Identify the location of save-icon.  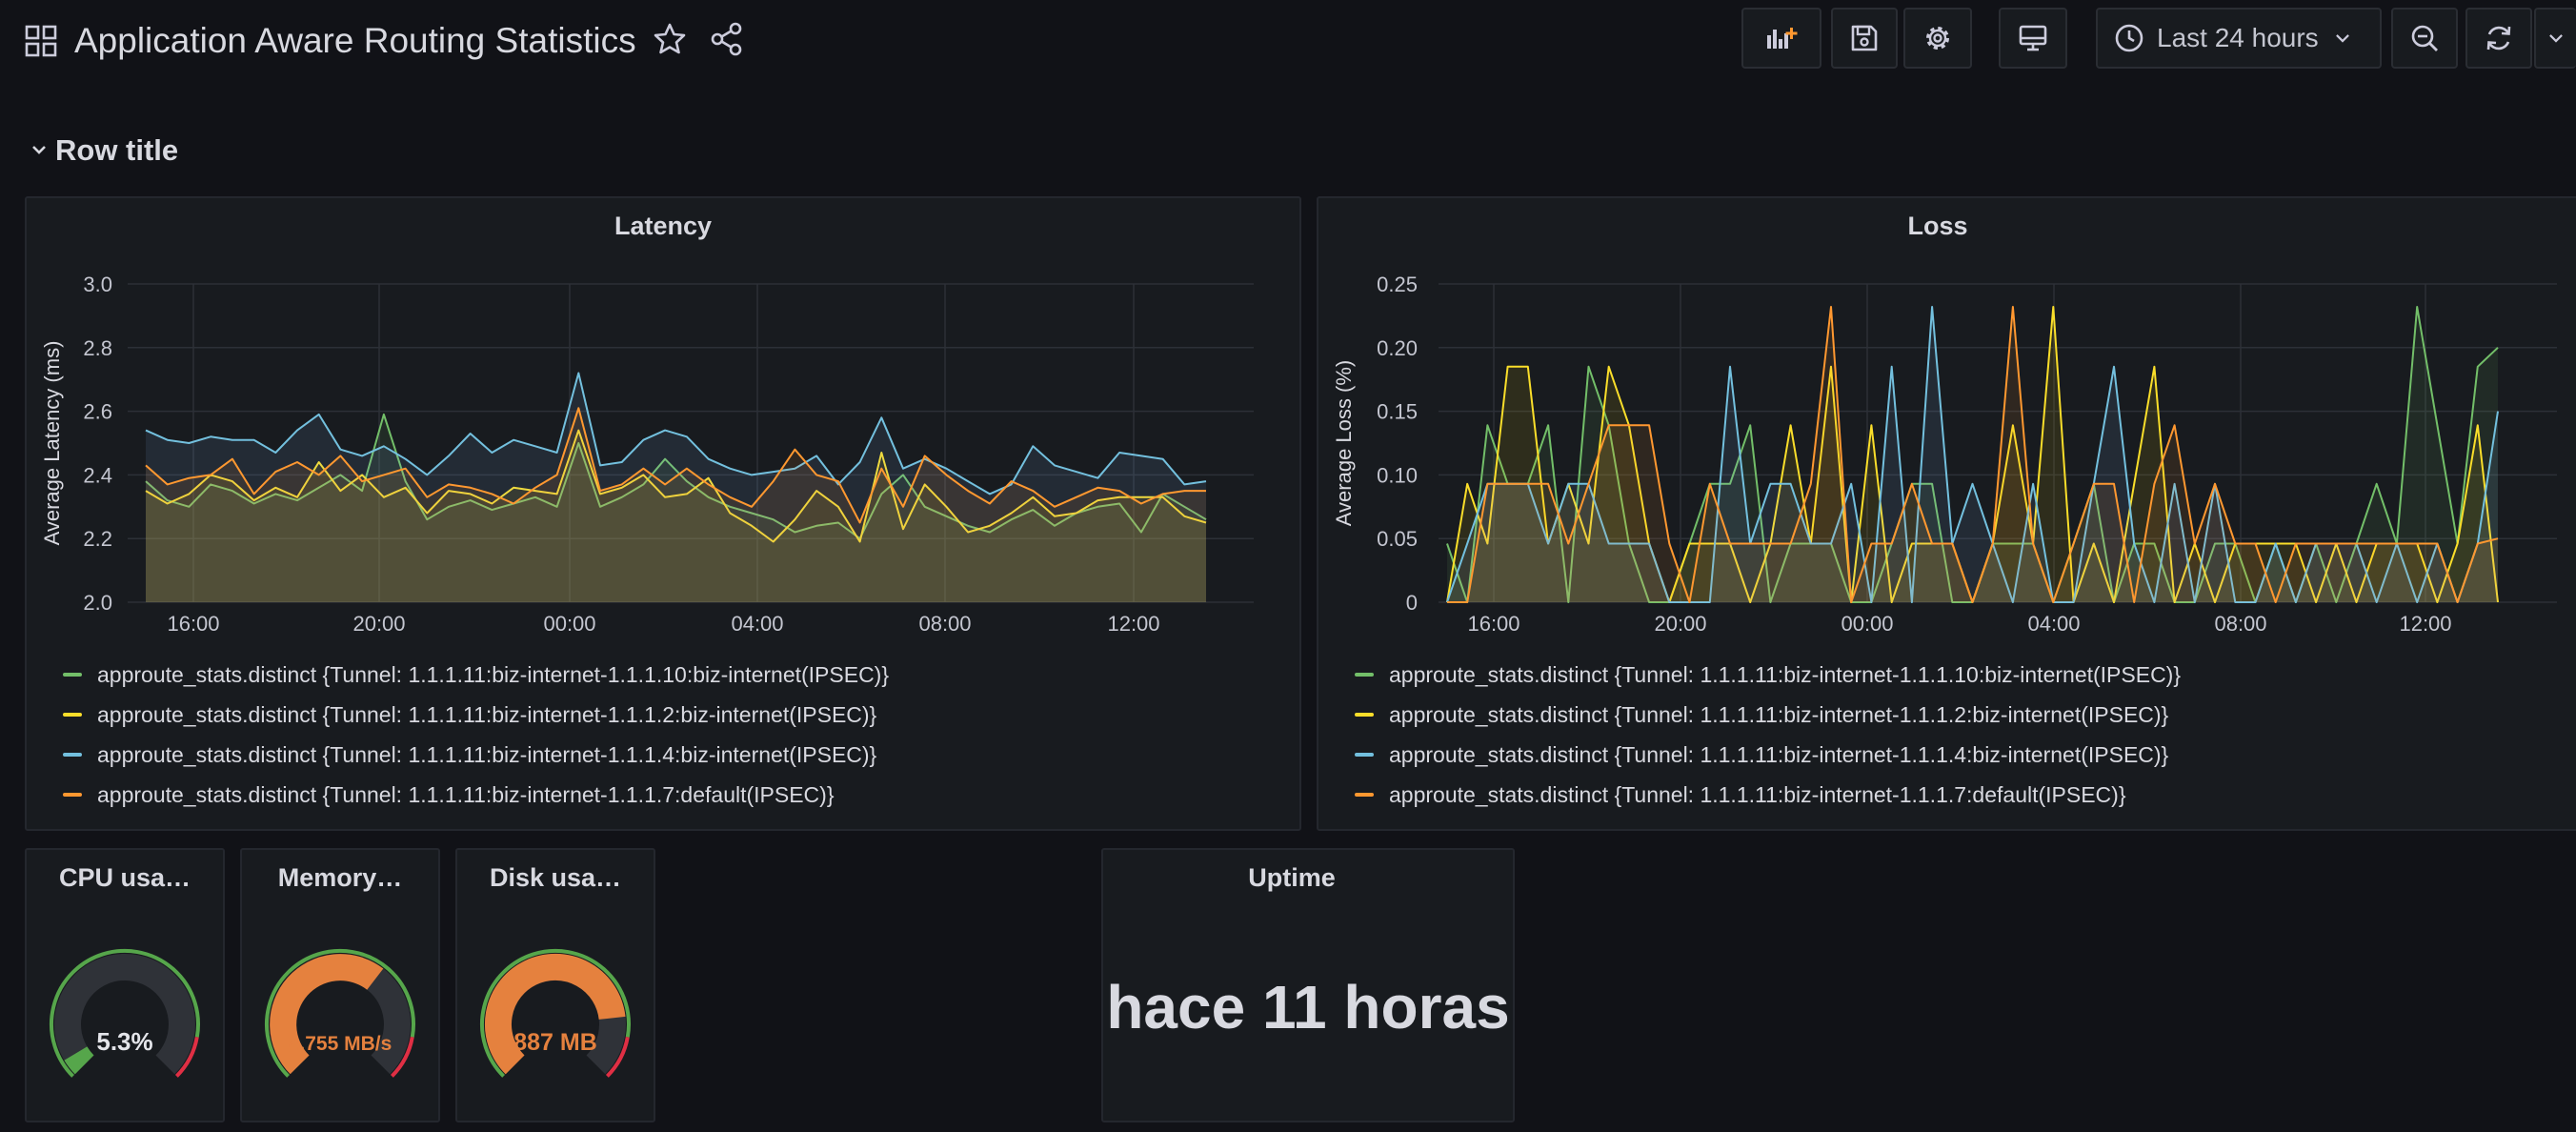
(1865, 38).